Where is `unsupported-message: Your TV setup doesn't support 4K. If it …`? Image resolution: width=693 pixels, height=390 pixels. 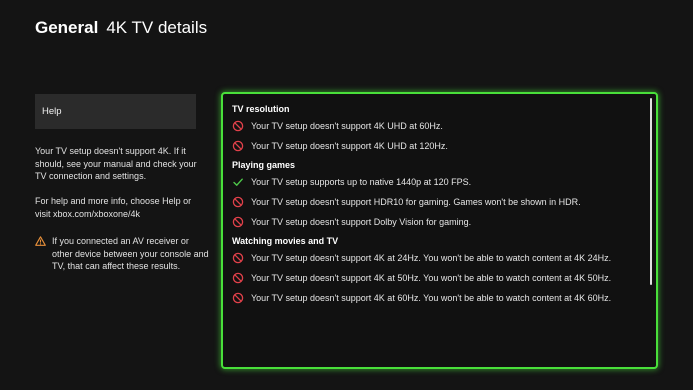 unsupported-message: Your TV setup doesn't support 4K. If it … is located at coordinates (116, 163).